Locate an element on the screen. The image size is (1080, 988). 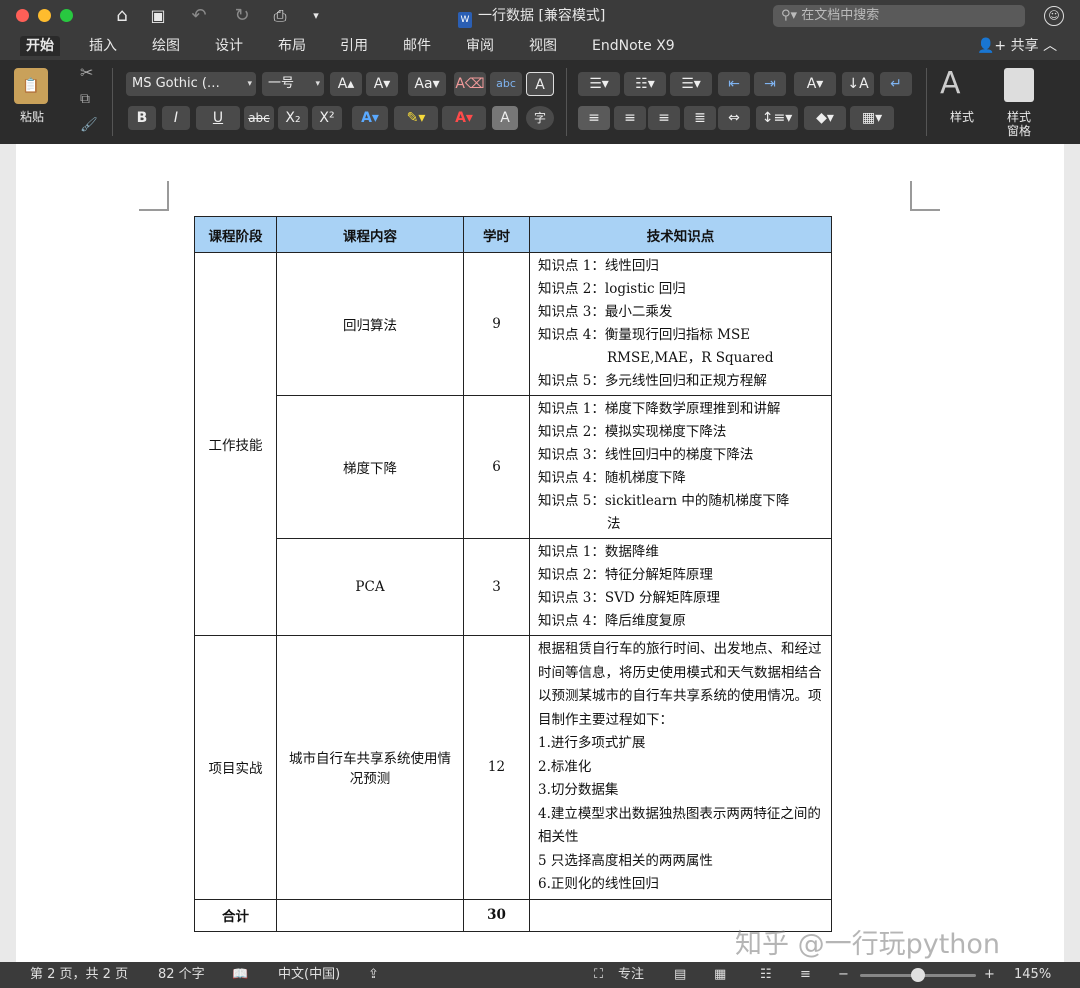
customize-toolbar-icon: ▾ is located at coordinates (316, 16).